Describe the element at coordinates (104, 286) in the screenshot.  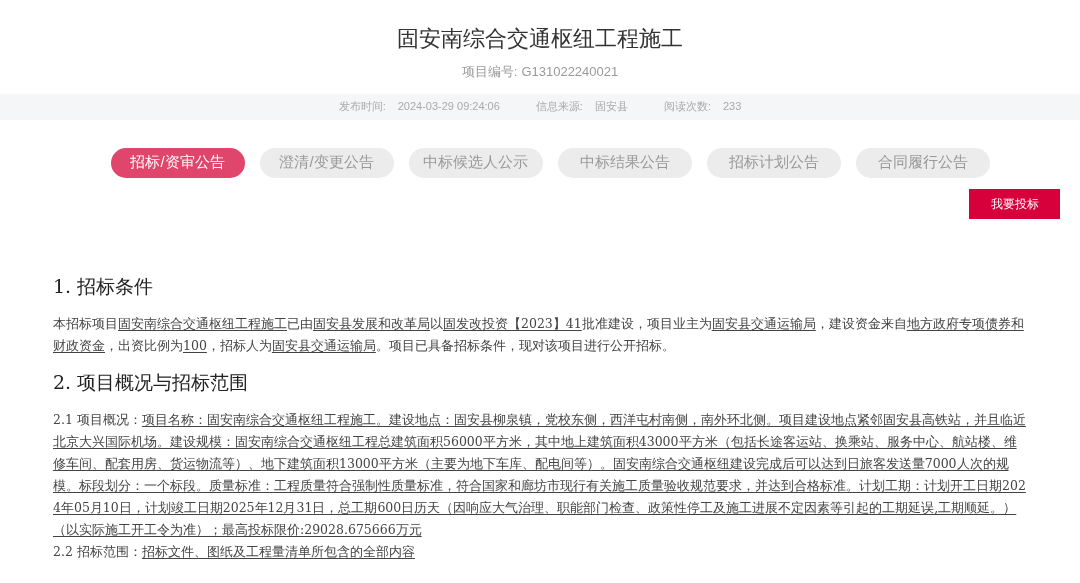
I see `section-heading: 1. 招标条件` at that location.